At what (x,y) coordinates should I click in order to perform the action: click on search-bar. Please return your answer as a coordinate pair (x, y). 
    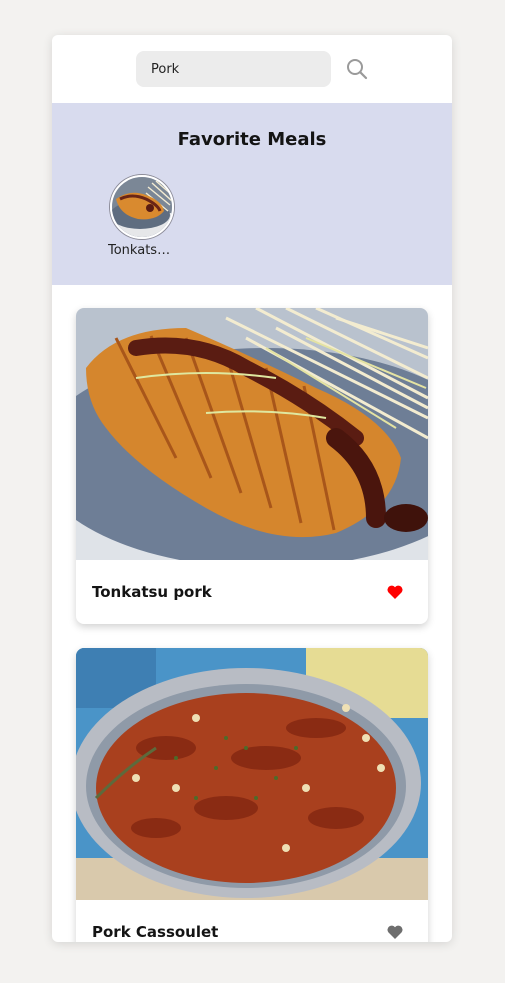
    Looking at the image, I should click on (252, 69).